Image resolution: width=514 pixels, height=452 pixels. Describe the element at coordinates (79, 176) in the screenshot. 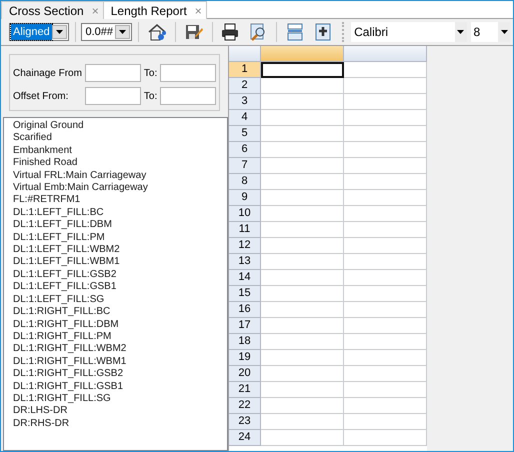

I see `layer-item: Virtual FRL:Main Carriageway` at that location.